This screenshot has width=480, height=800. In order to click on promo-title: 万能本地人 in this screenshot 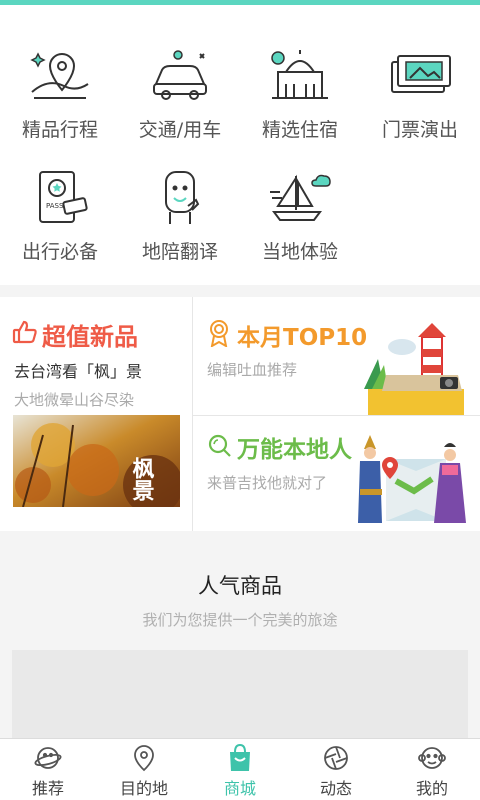, I will do `click(294, 450)`.